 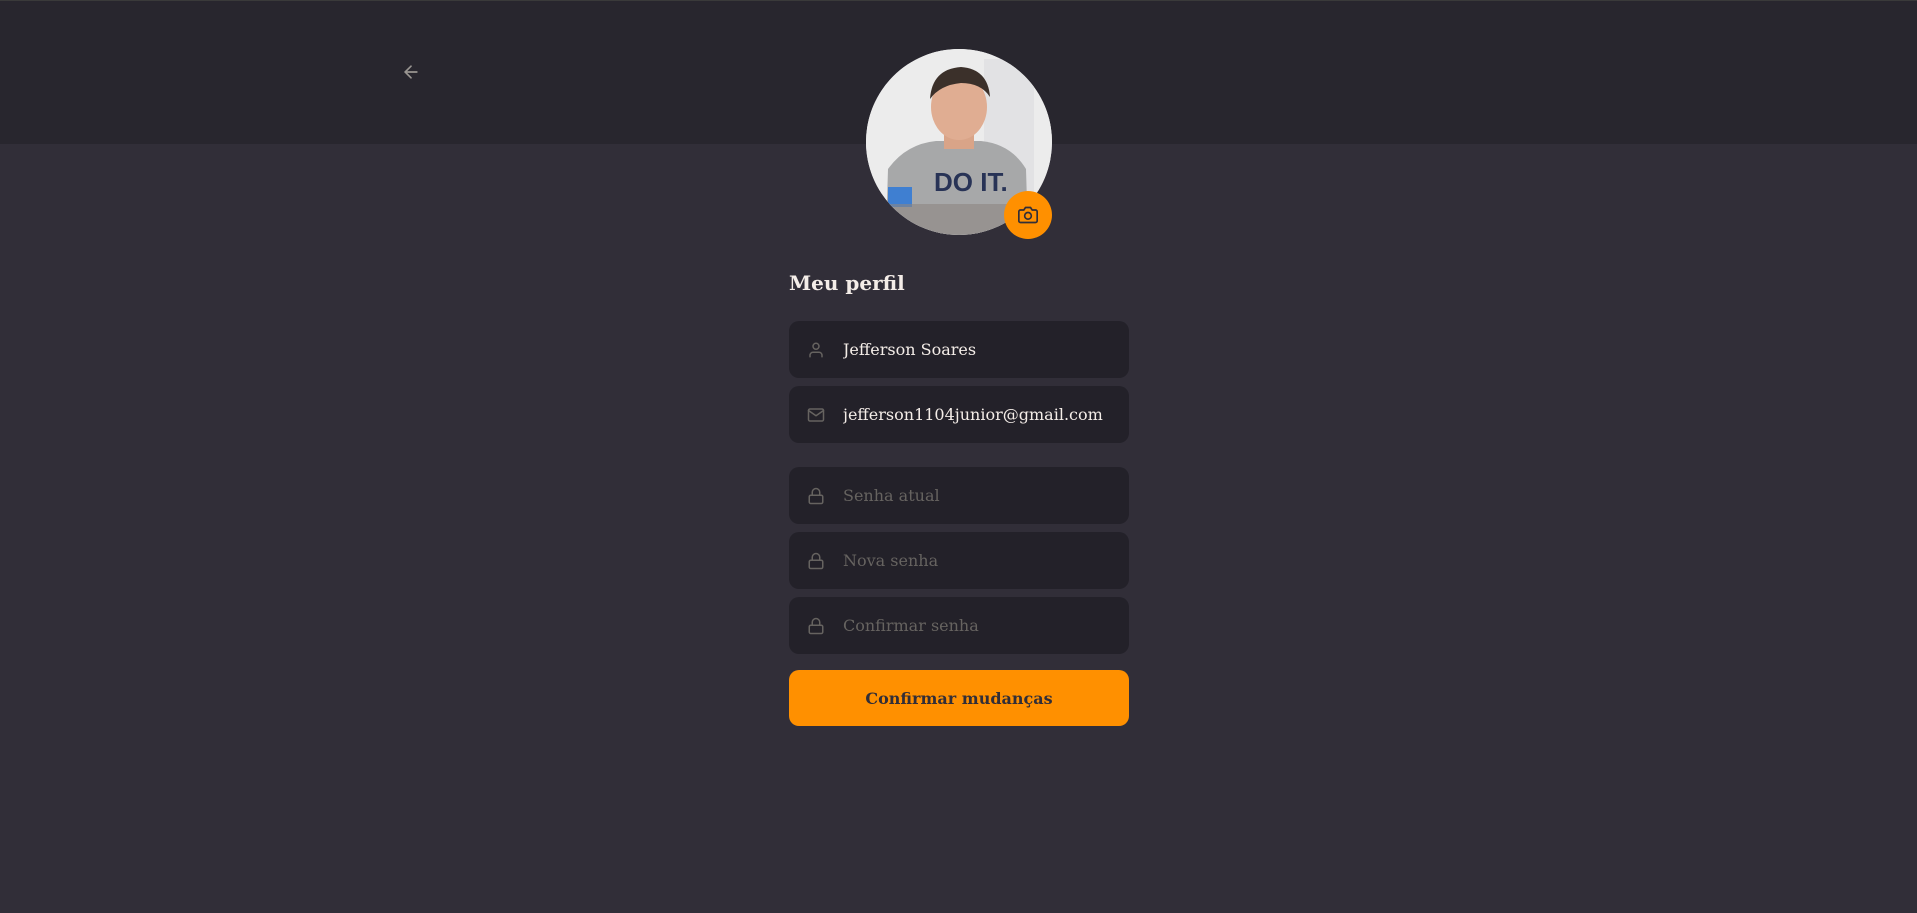 I want to click on back-button, so click(x=411, y=72).